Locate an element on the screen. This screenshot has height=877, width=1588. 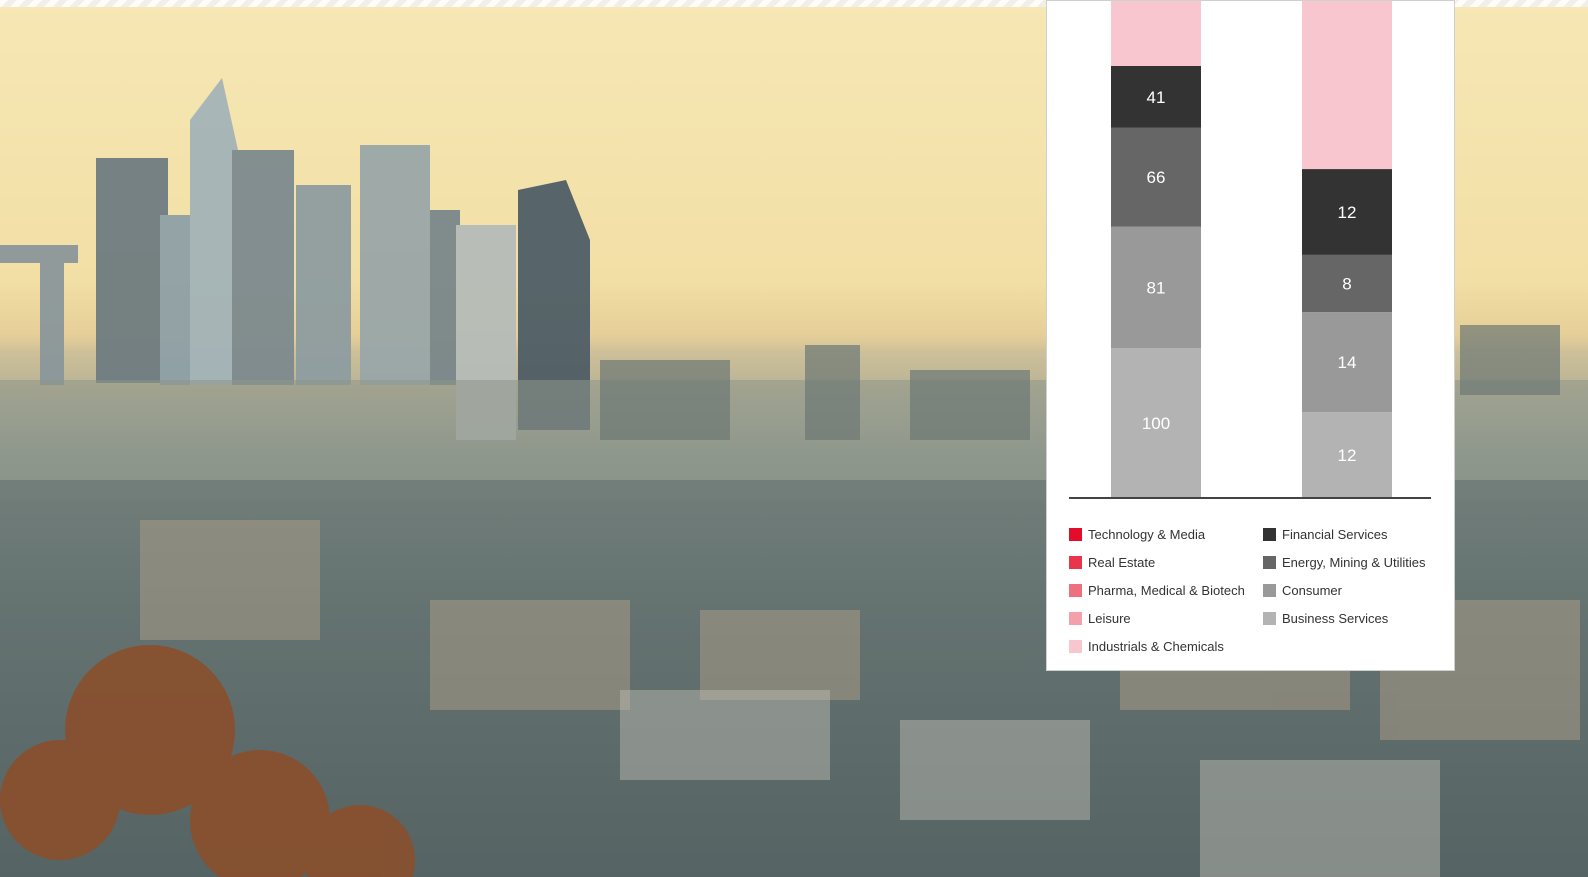
legend-item-leisure: Leisure is located at coordinates (1166, 618).